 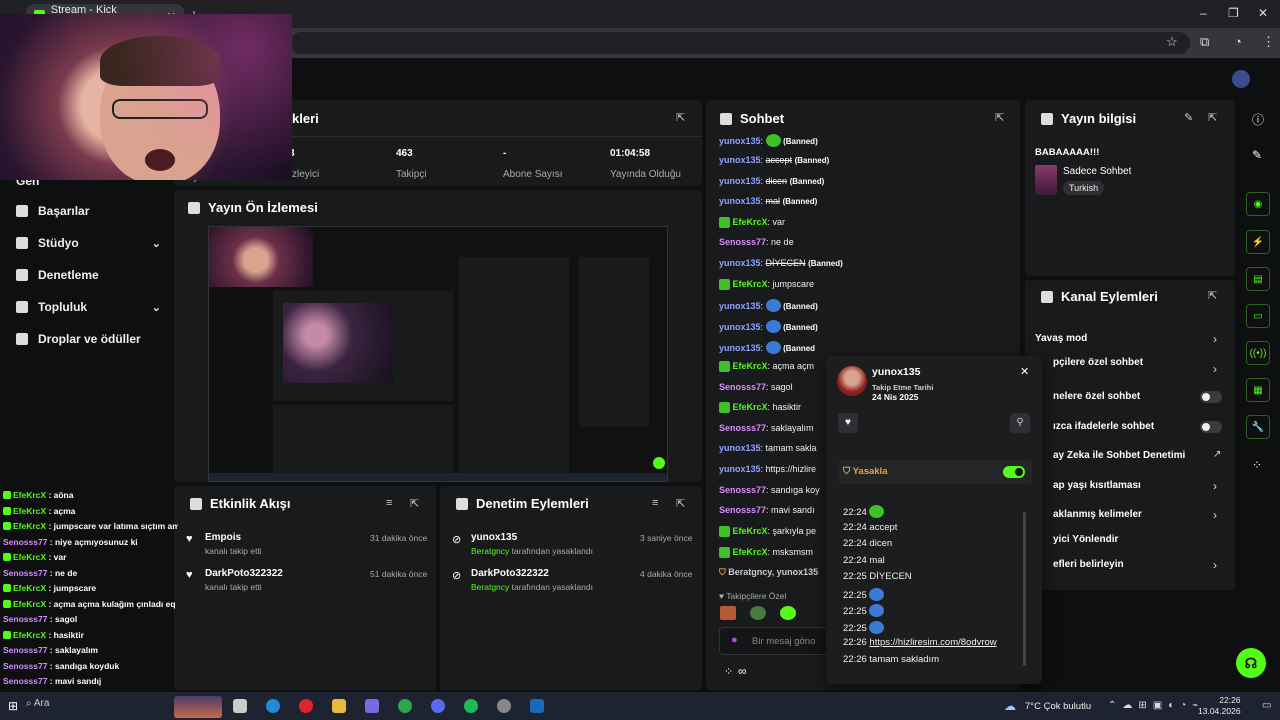 What do you see at coordinates (769, 490) in the screenshot?
I see `chat-message: Senosss77: sandıga koy` at bounding box center [769, 490].